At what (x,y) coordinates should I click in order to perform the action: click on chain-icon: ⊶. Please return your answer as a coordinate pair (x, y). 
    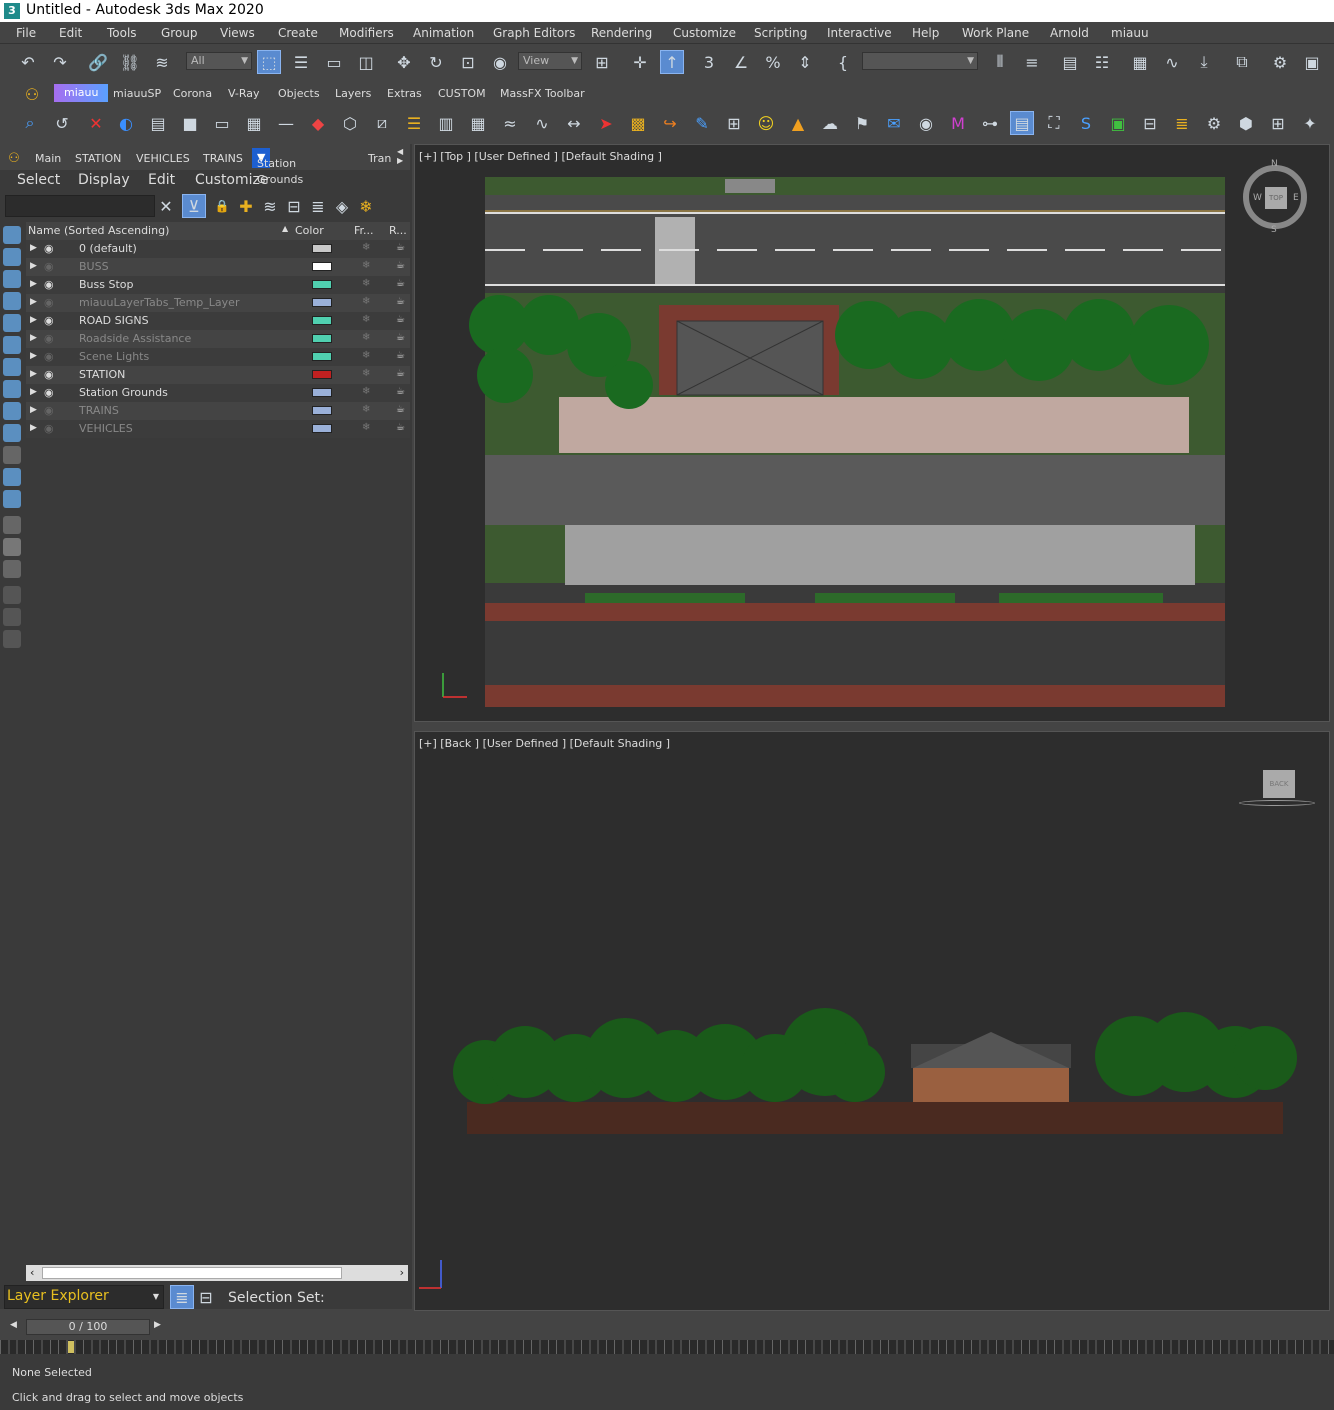
    Looking at the image, I should click on (990, 123).